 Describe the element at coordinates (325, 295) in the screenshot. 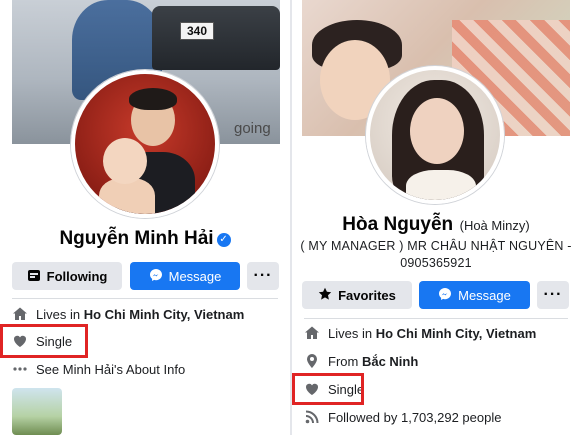

I see `star-icon` at that location.